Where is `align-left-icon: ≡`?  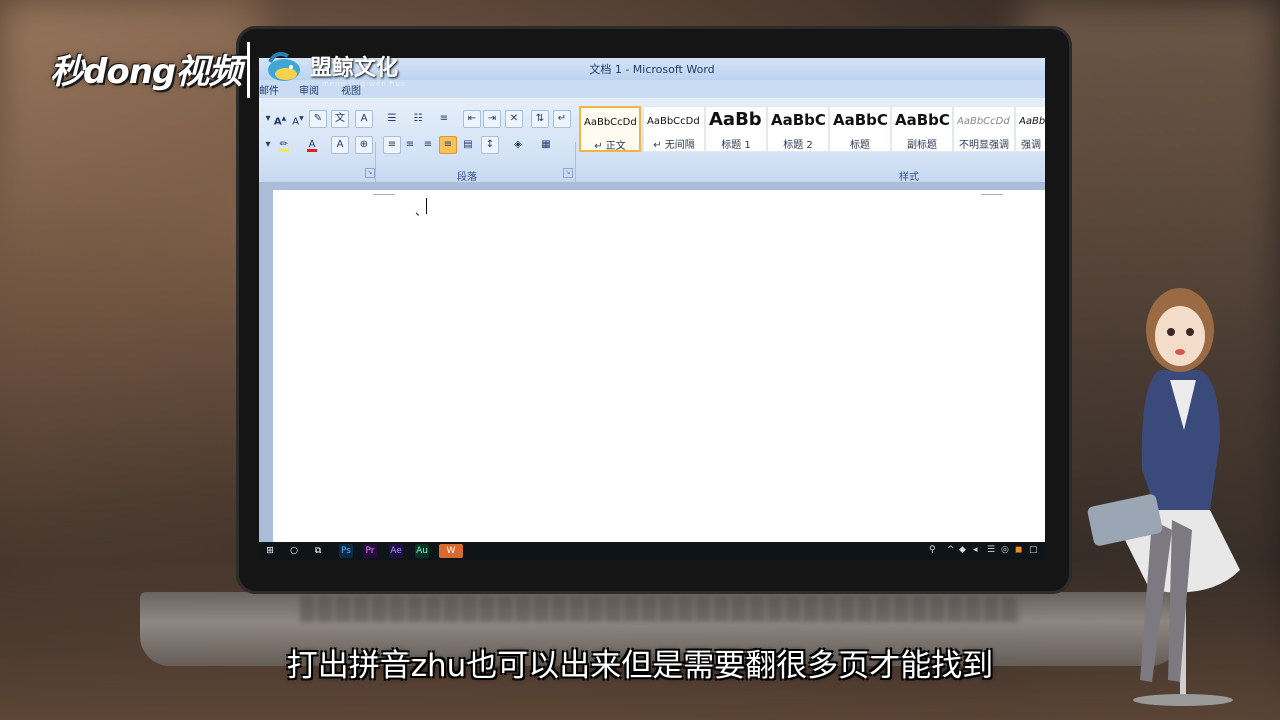
align-left-icon: ≡ is located at coordinates (392, 145).